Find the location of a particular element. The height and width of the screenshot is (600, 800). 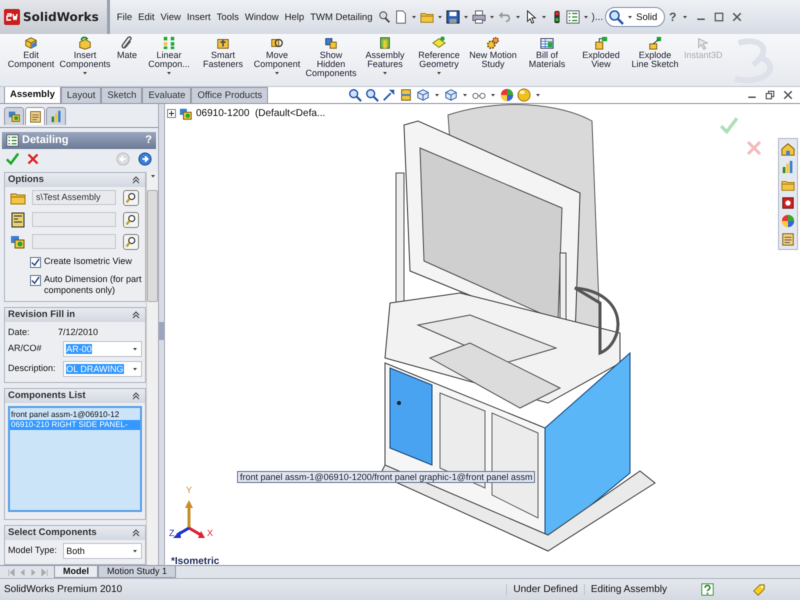

check-icon is located at coordinates (12, 159).